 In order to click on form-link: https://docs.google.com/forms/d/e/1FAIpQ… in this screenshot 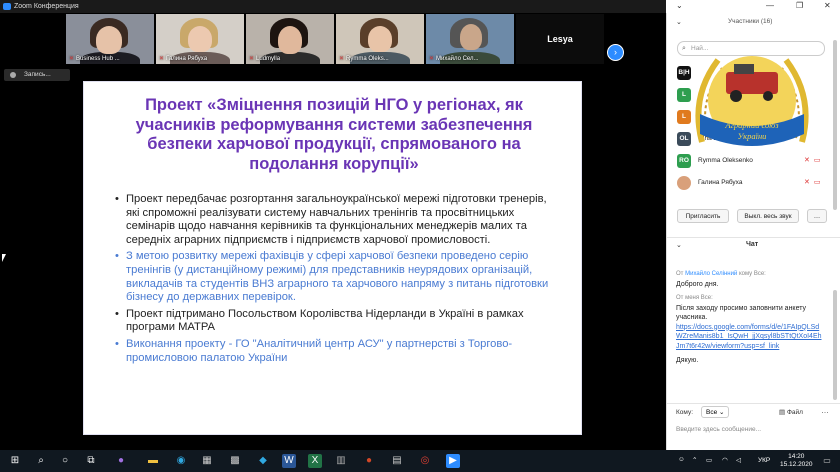, I will do `click(749, 337)`.